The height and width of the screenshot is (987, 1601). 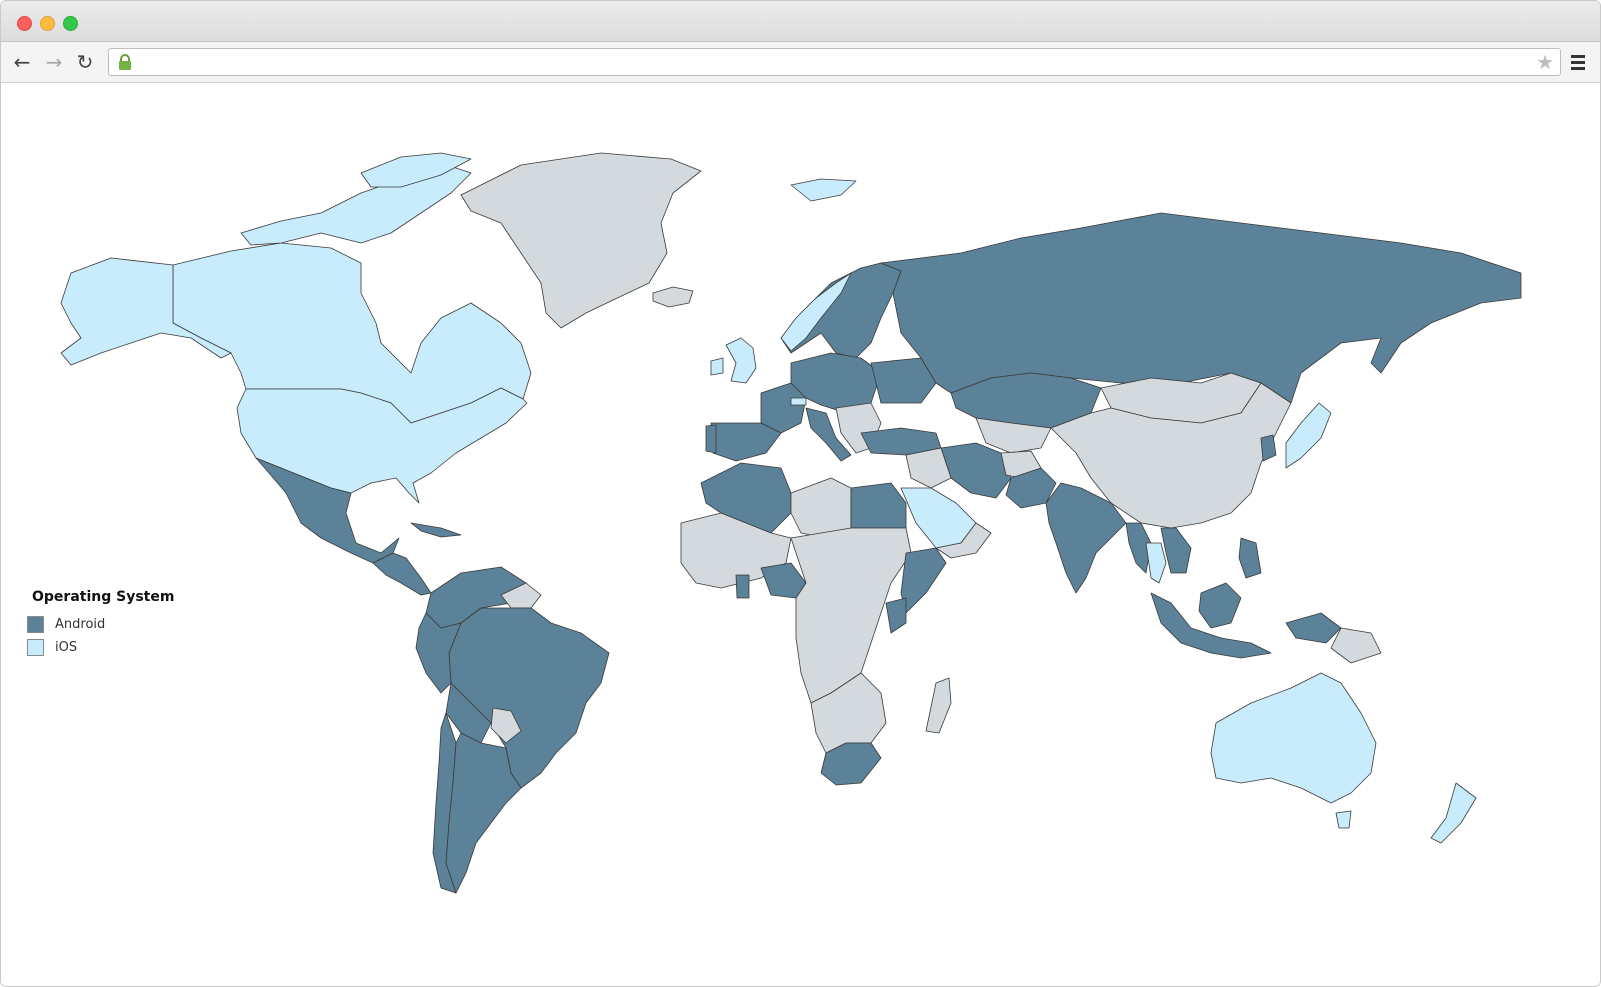 What do you see at coordinates (976, 470) in the screenshot?
I see `country-iran` at bounding box center [976, 470].